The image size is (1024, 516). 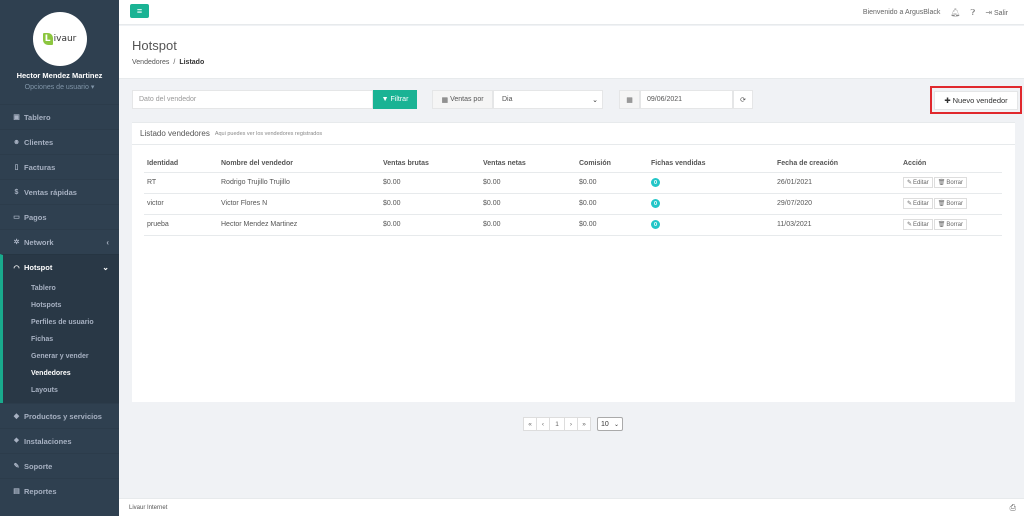 I want to click on cell-fecha: 29/07/2020, so click(x=837, y=204).